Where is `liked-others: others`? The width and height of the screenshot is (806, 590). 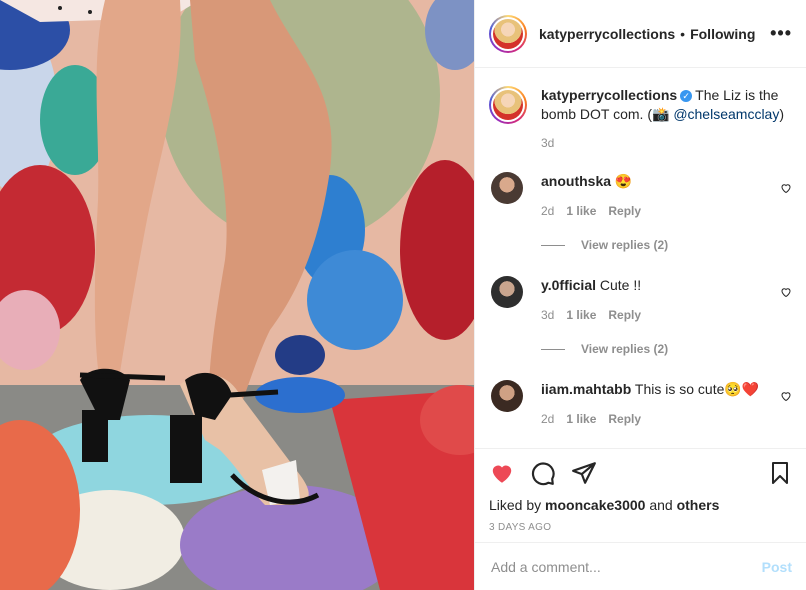 liked-others: others is located at coordinates (698, 505).